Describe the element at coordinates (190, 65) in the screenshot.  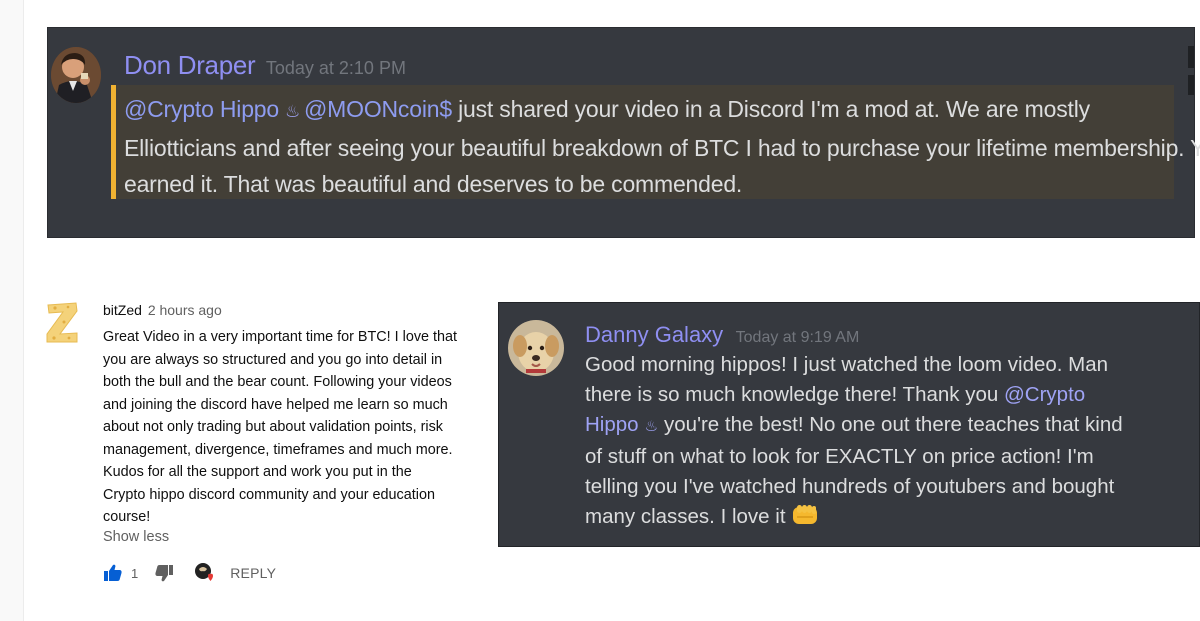
I see `author-name: Don Draper` at that location.